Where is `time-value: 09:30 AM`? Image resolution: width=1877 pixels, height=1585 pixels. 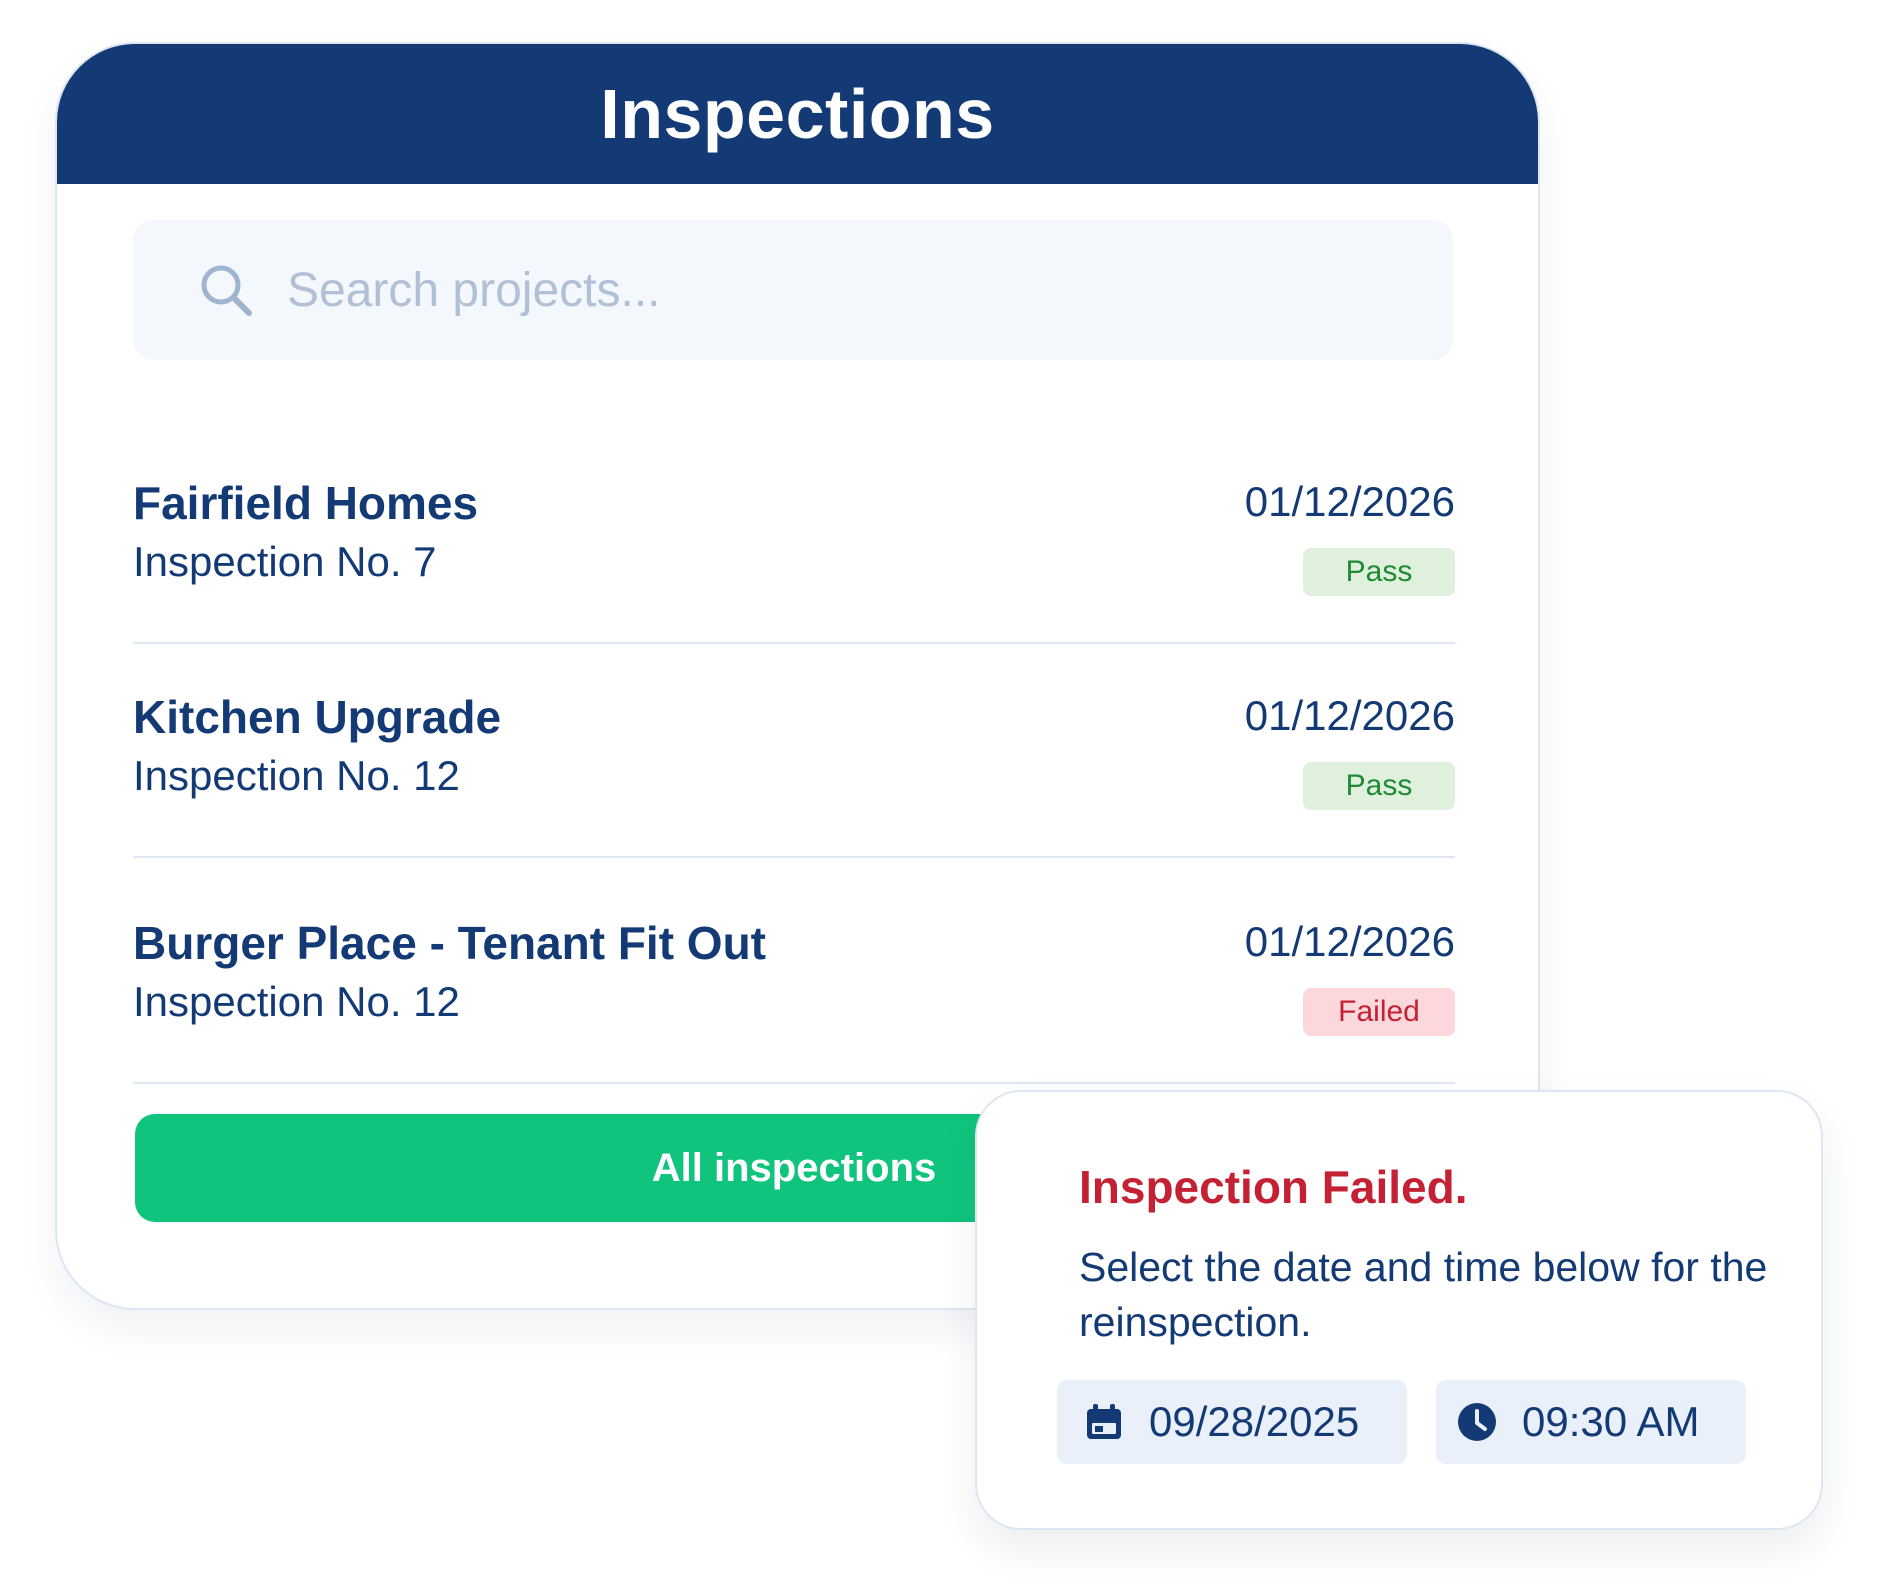 time-value: 09:30 AM is located at coordinates (1611, 1421).